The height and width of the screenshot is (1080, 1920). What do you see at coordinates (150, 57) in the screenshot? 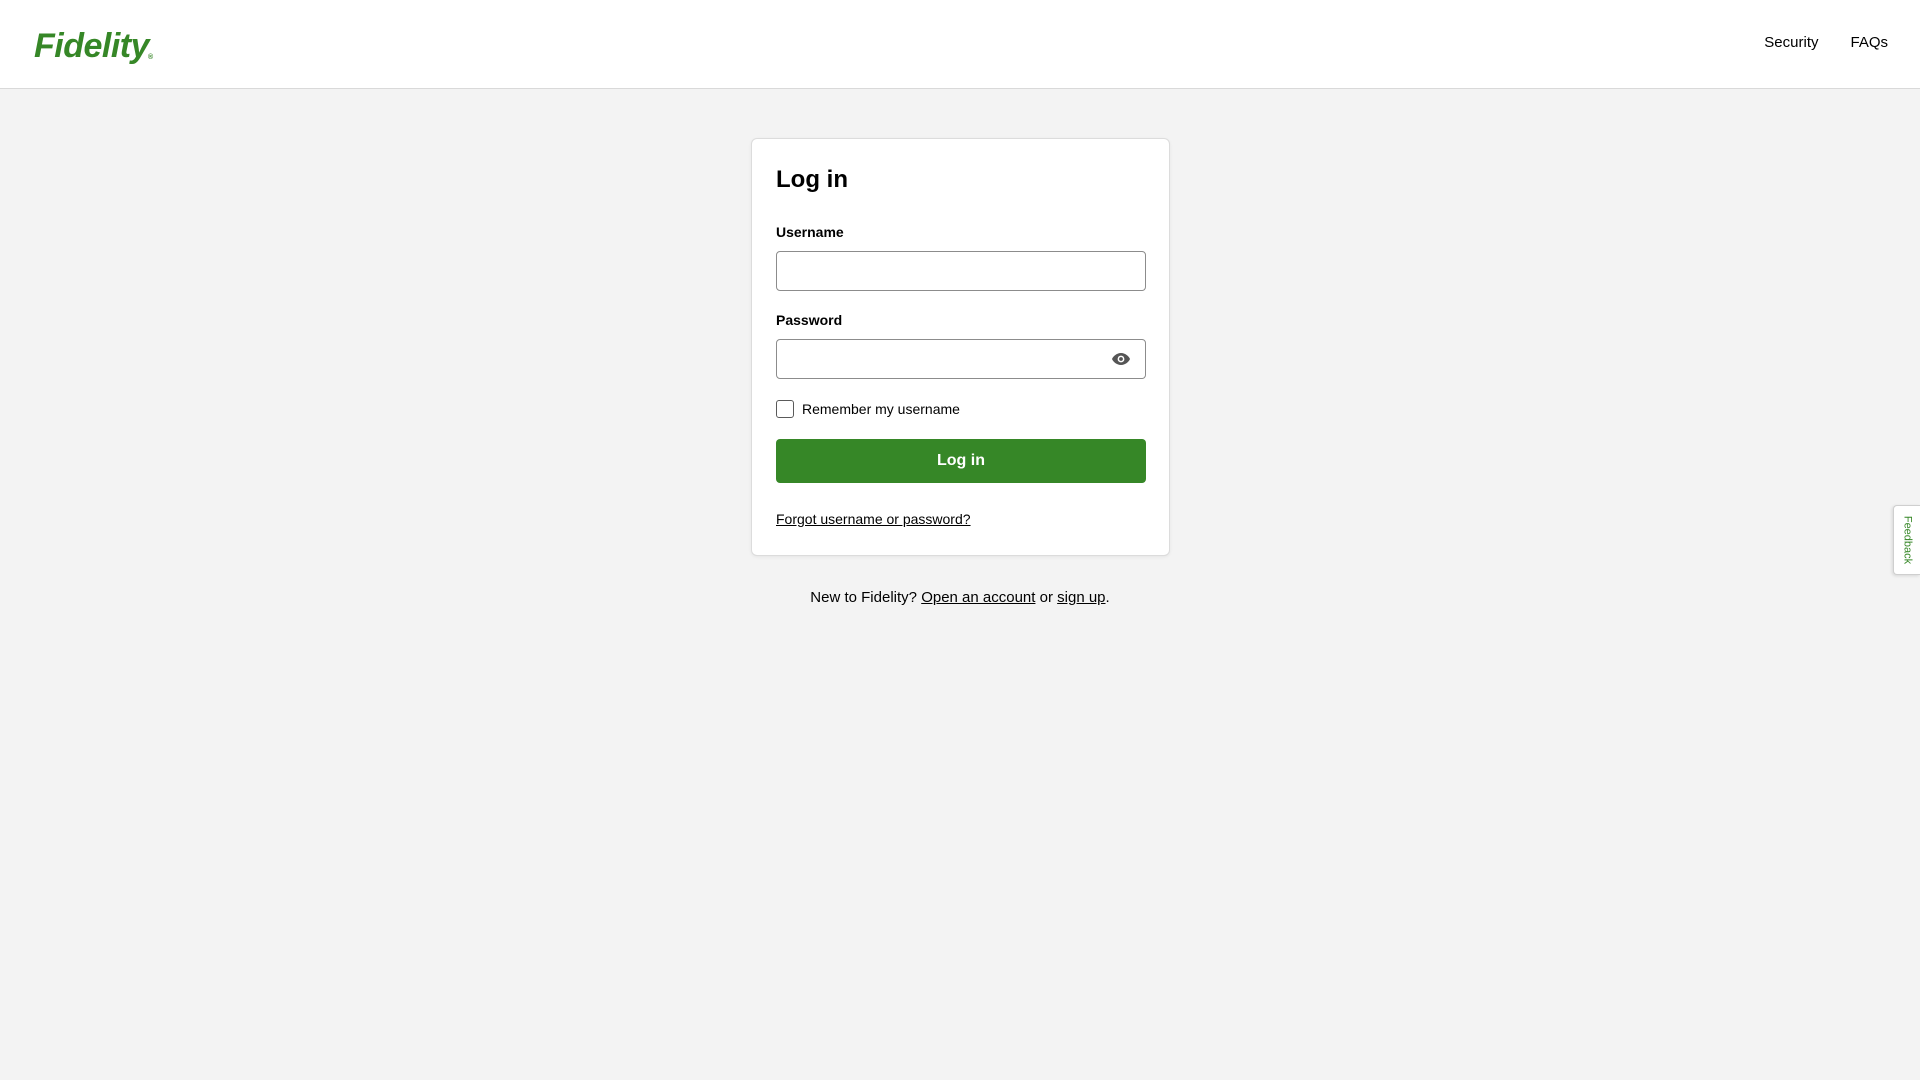
I see `logo-registered-mark: ®` at bounding box center [150, 57].